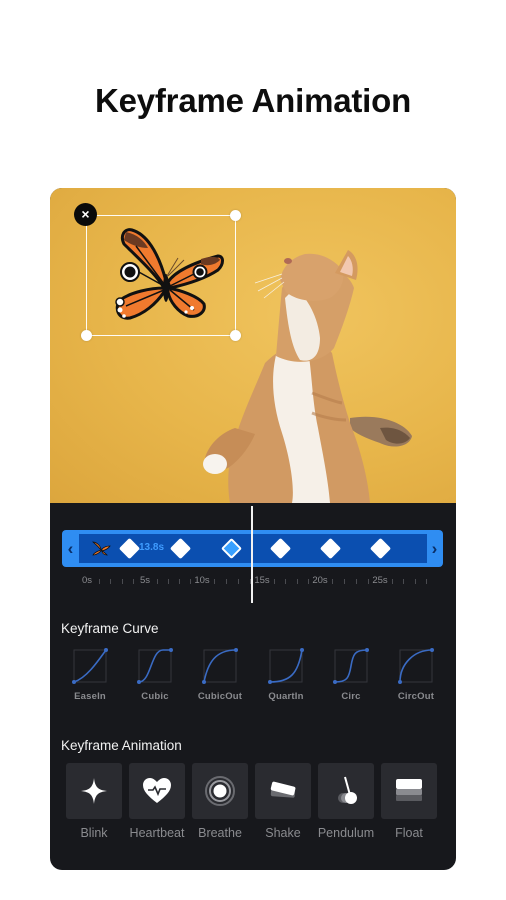  Describe the element at coordinates (253, 100) in the screenshot. I see `page-headline: Keyframe Animation` at that location.